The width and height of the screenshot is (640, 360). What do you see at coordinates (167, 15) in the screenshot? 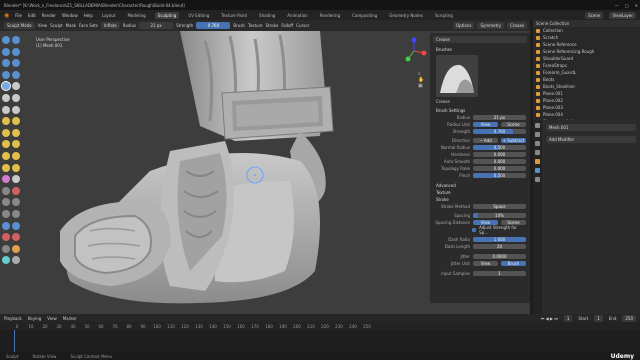
I see `tab-sculpting: Sculpting` at bounding box center [167, 15].